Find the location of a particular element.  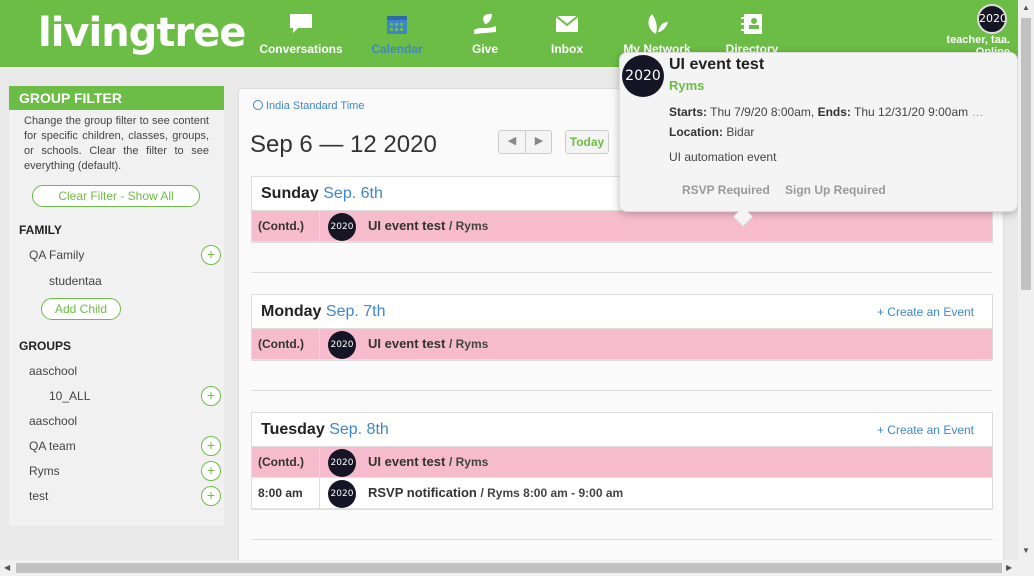

popover-group-link: Ryms is located at coordinates (686, 85).